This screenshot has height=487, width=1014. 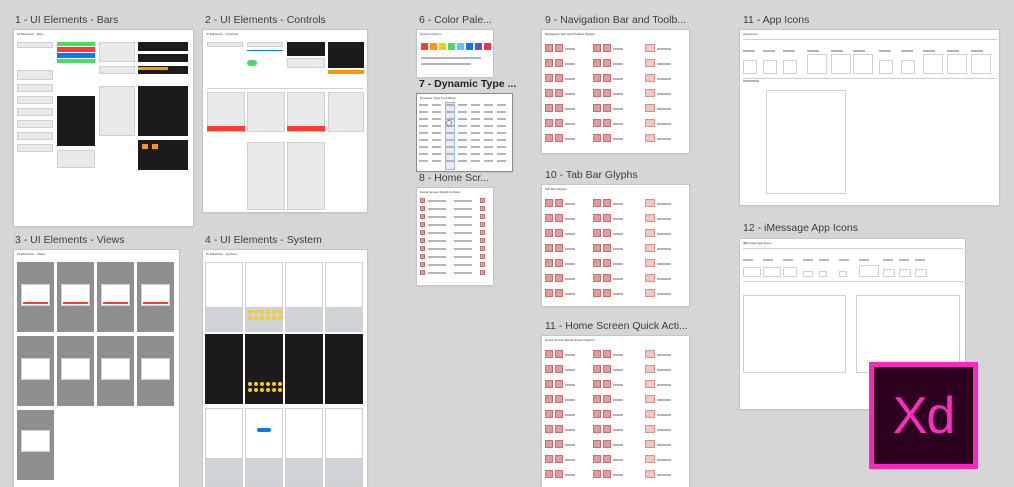 I want to click on alert-preview, so click(x=35, y=441).